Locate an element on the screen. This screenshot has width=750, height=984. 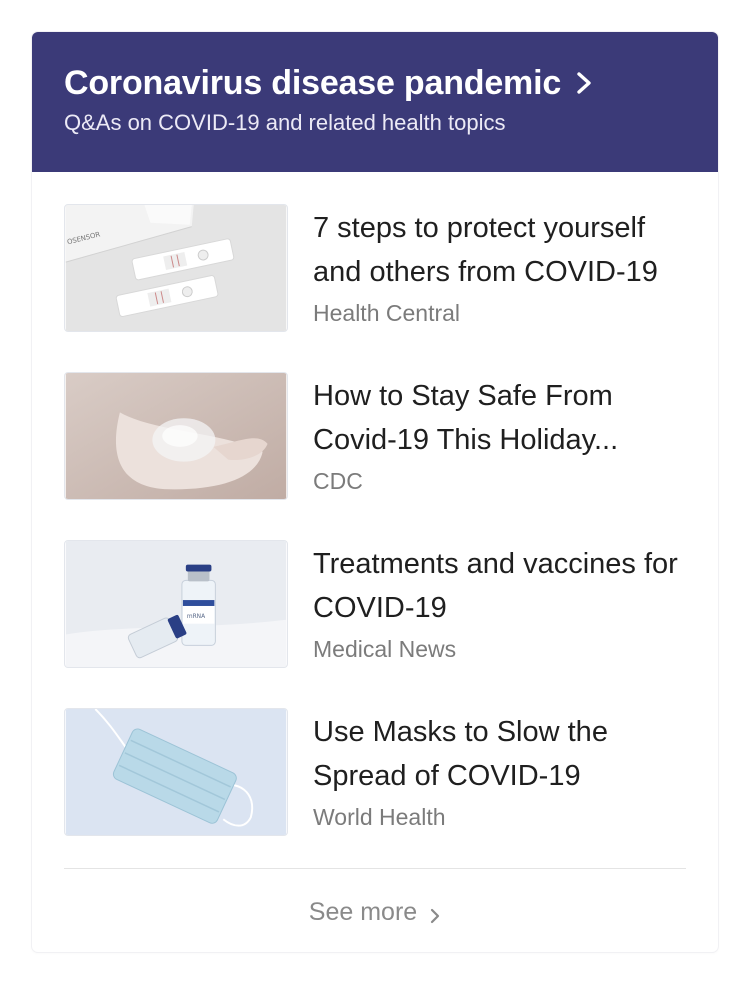
see-more-button: See more is located at coordinates (375, 912).